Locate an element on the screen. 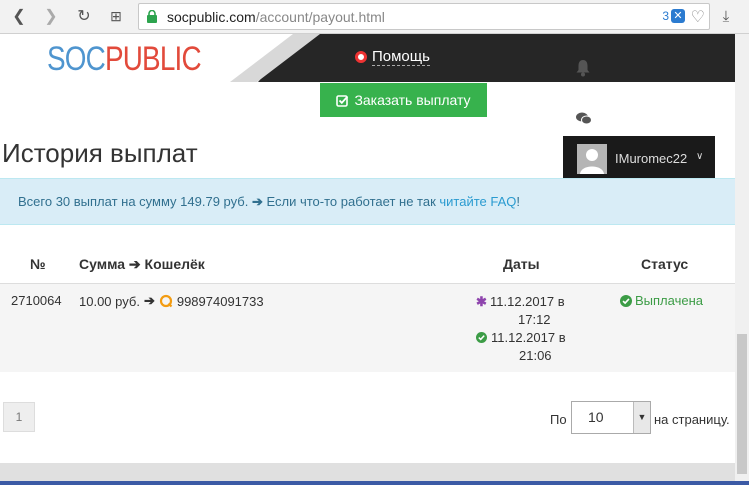  summary-end: ! is located at coordinates (518, 201).